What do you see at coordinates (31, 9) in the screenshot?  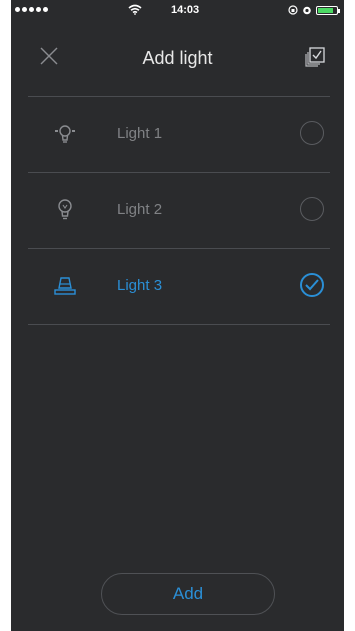 I see `signal-strength-icon` at bounding box center [31, 9].